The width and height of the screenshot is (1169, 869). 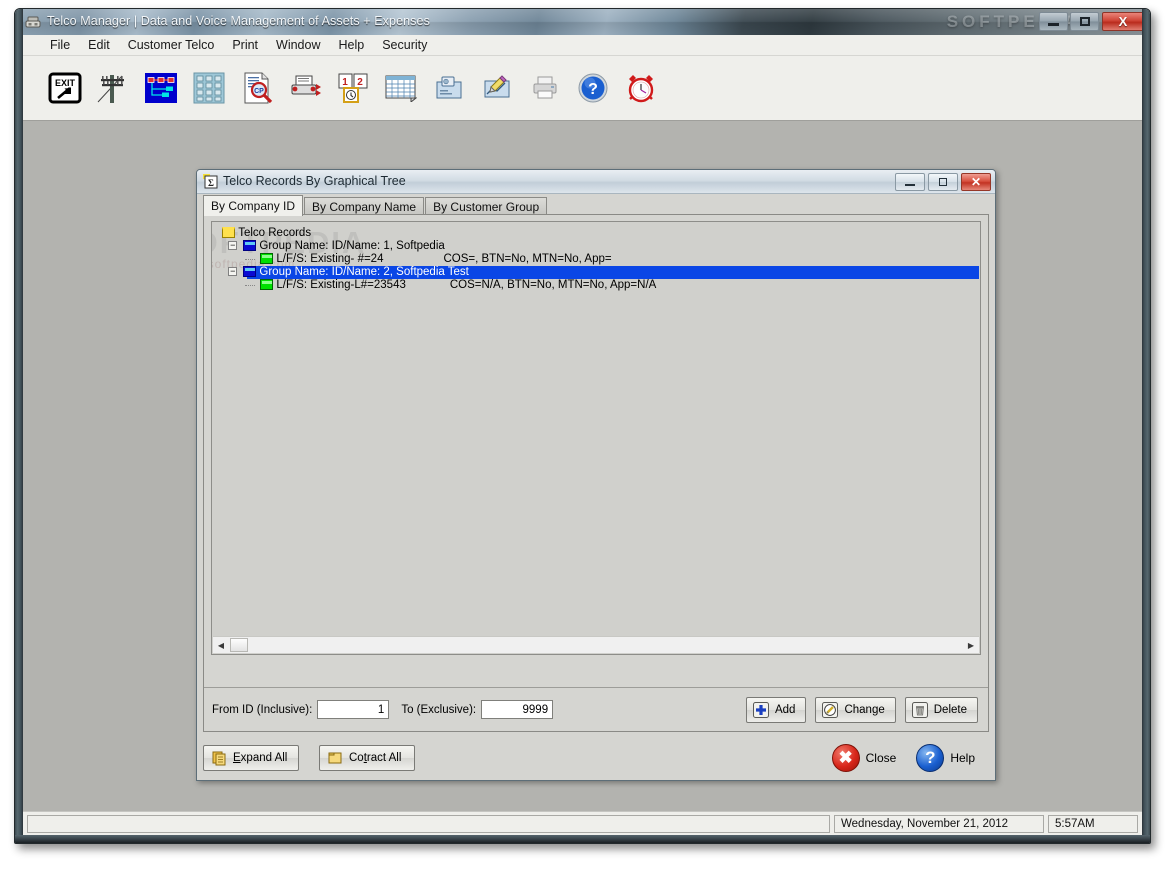 I want to click on toolbar-button-schedule: 1 2, so click(x=353, y=88).